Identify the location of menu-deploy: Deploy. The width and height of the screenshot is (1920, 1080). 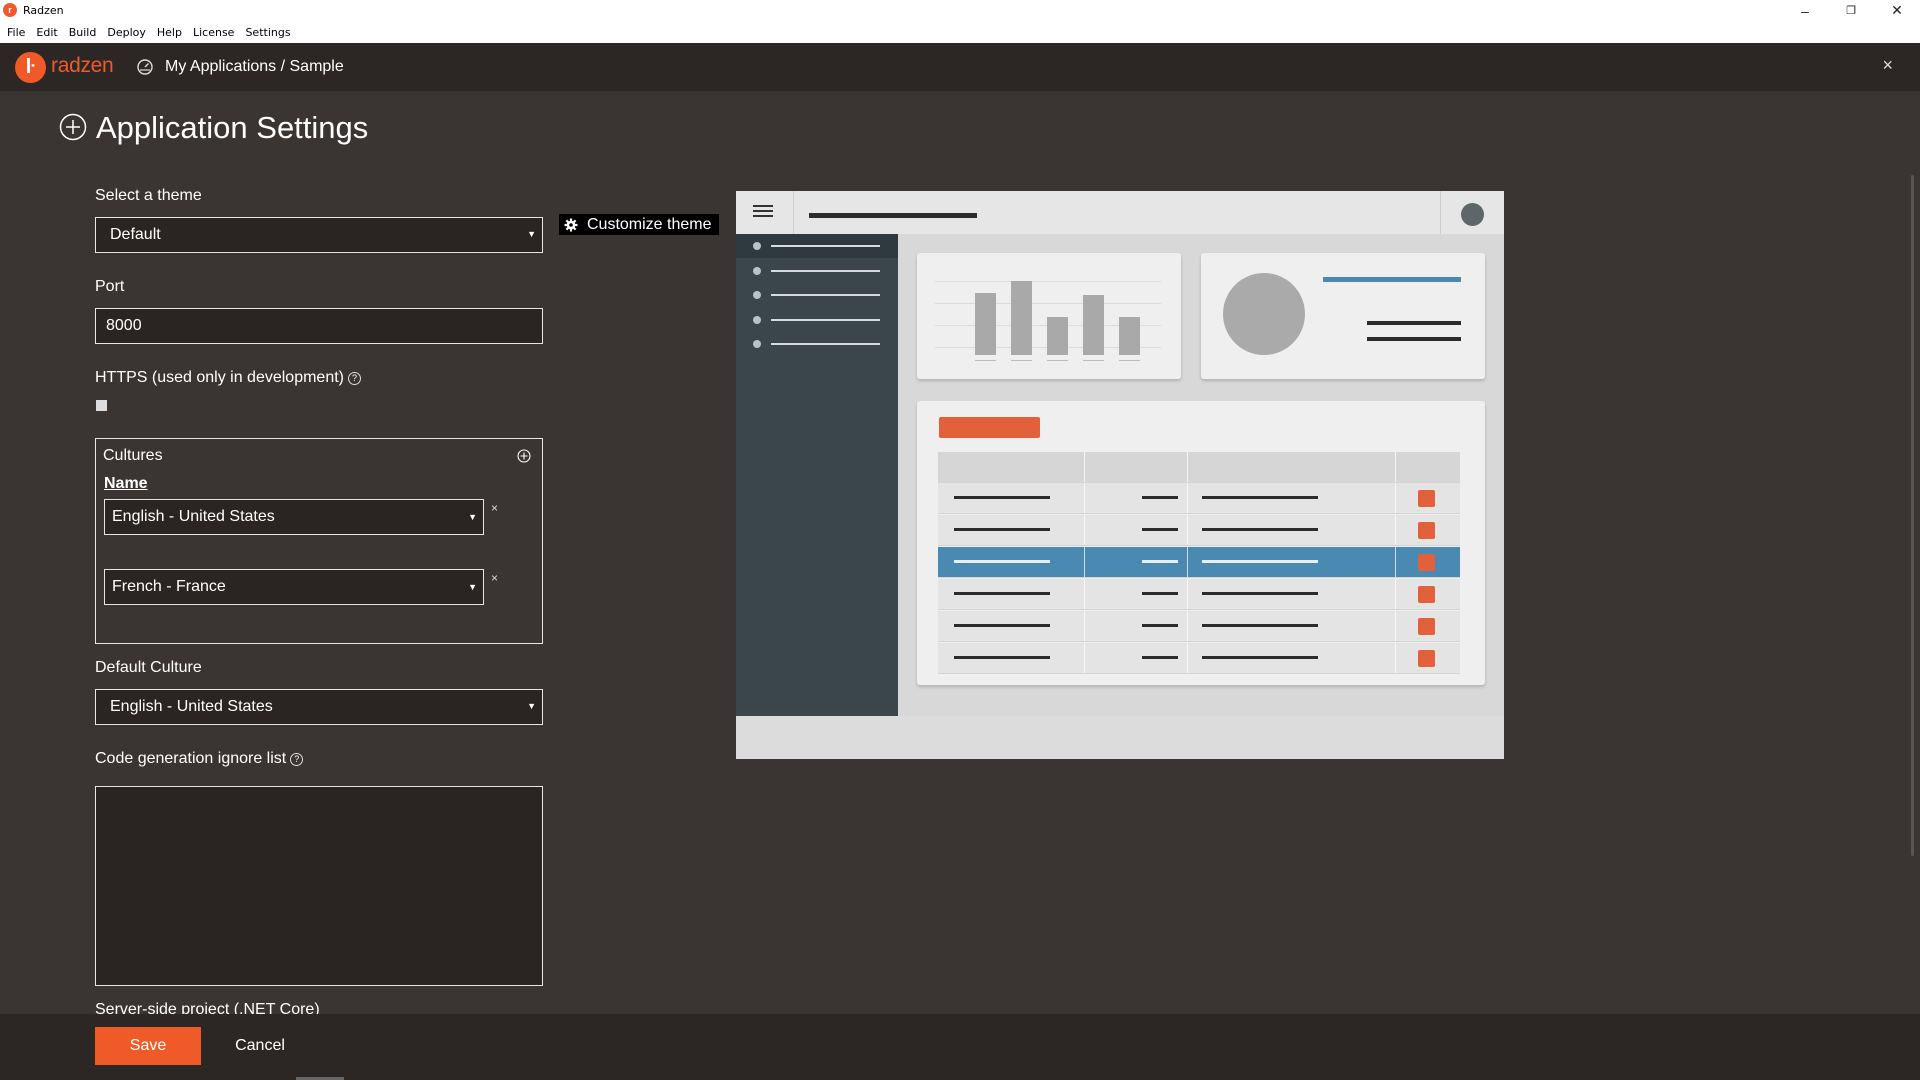
(126, 32).